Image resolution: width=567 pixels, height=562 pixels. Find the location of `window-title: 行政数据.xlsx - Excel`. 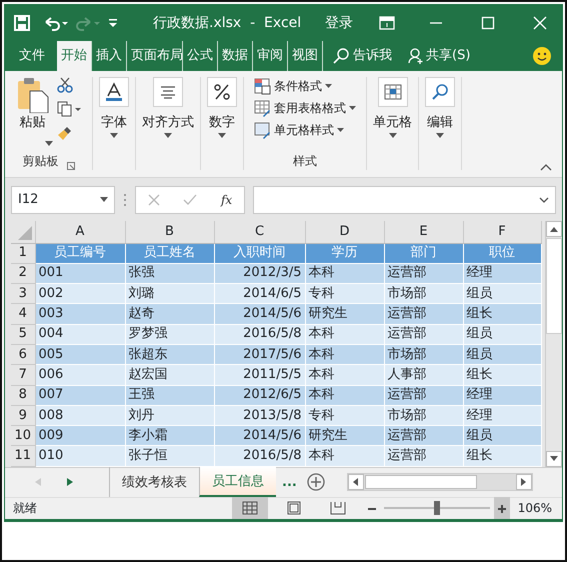

window-title: 行政数据.xlsx - Excel is located at coordinates (227, 23).